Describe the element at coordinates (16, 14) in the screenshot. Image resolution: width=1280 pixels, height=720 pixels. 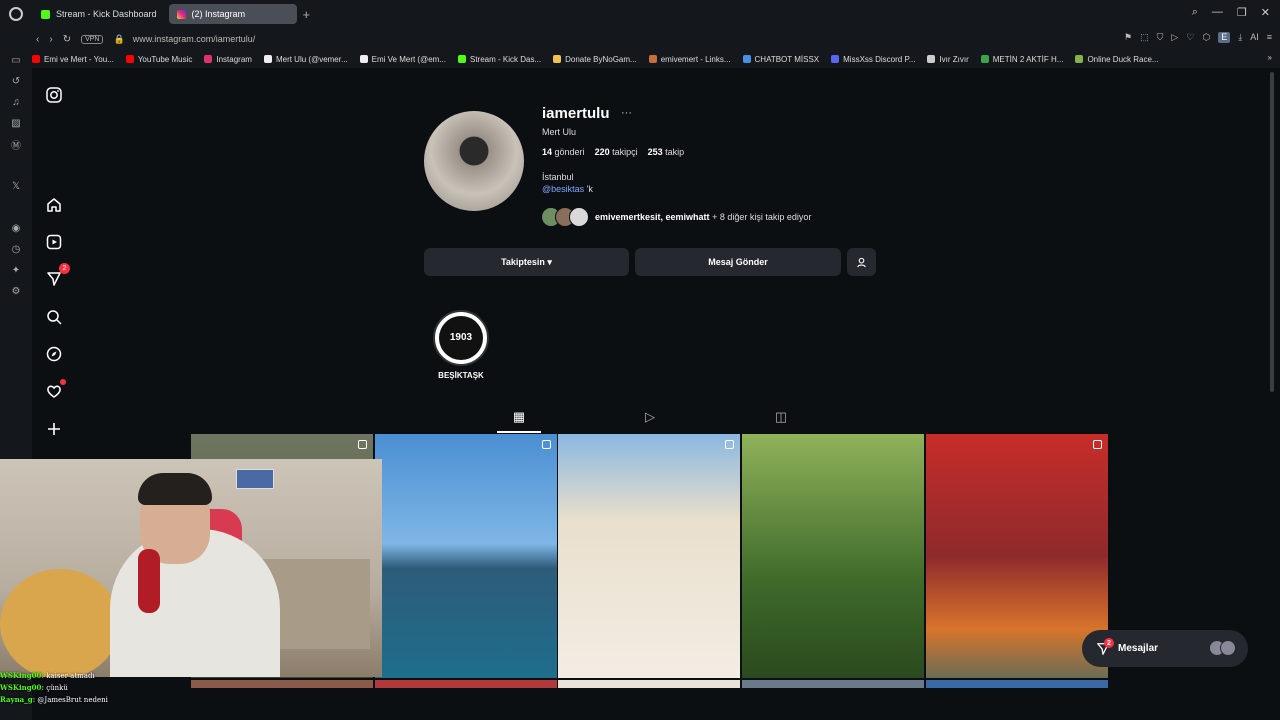
I see `opera-logo-icon` at that location.